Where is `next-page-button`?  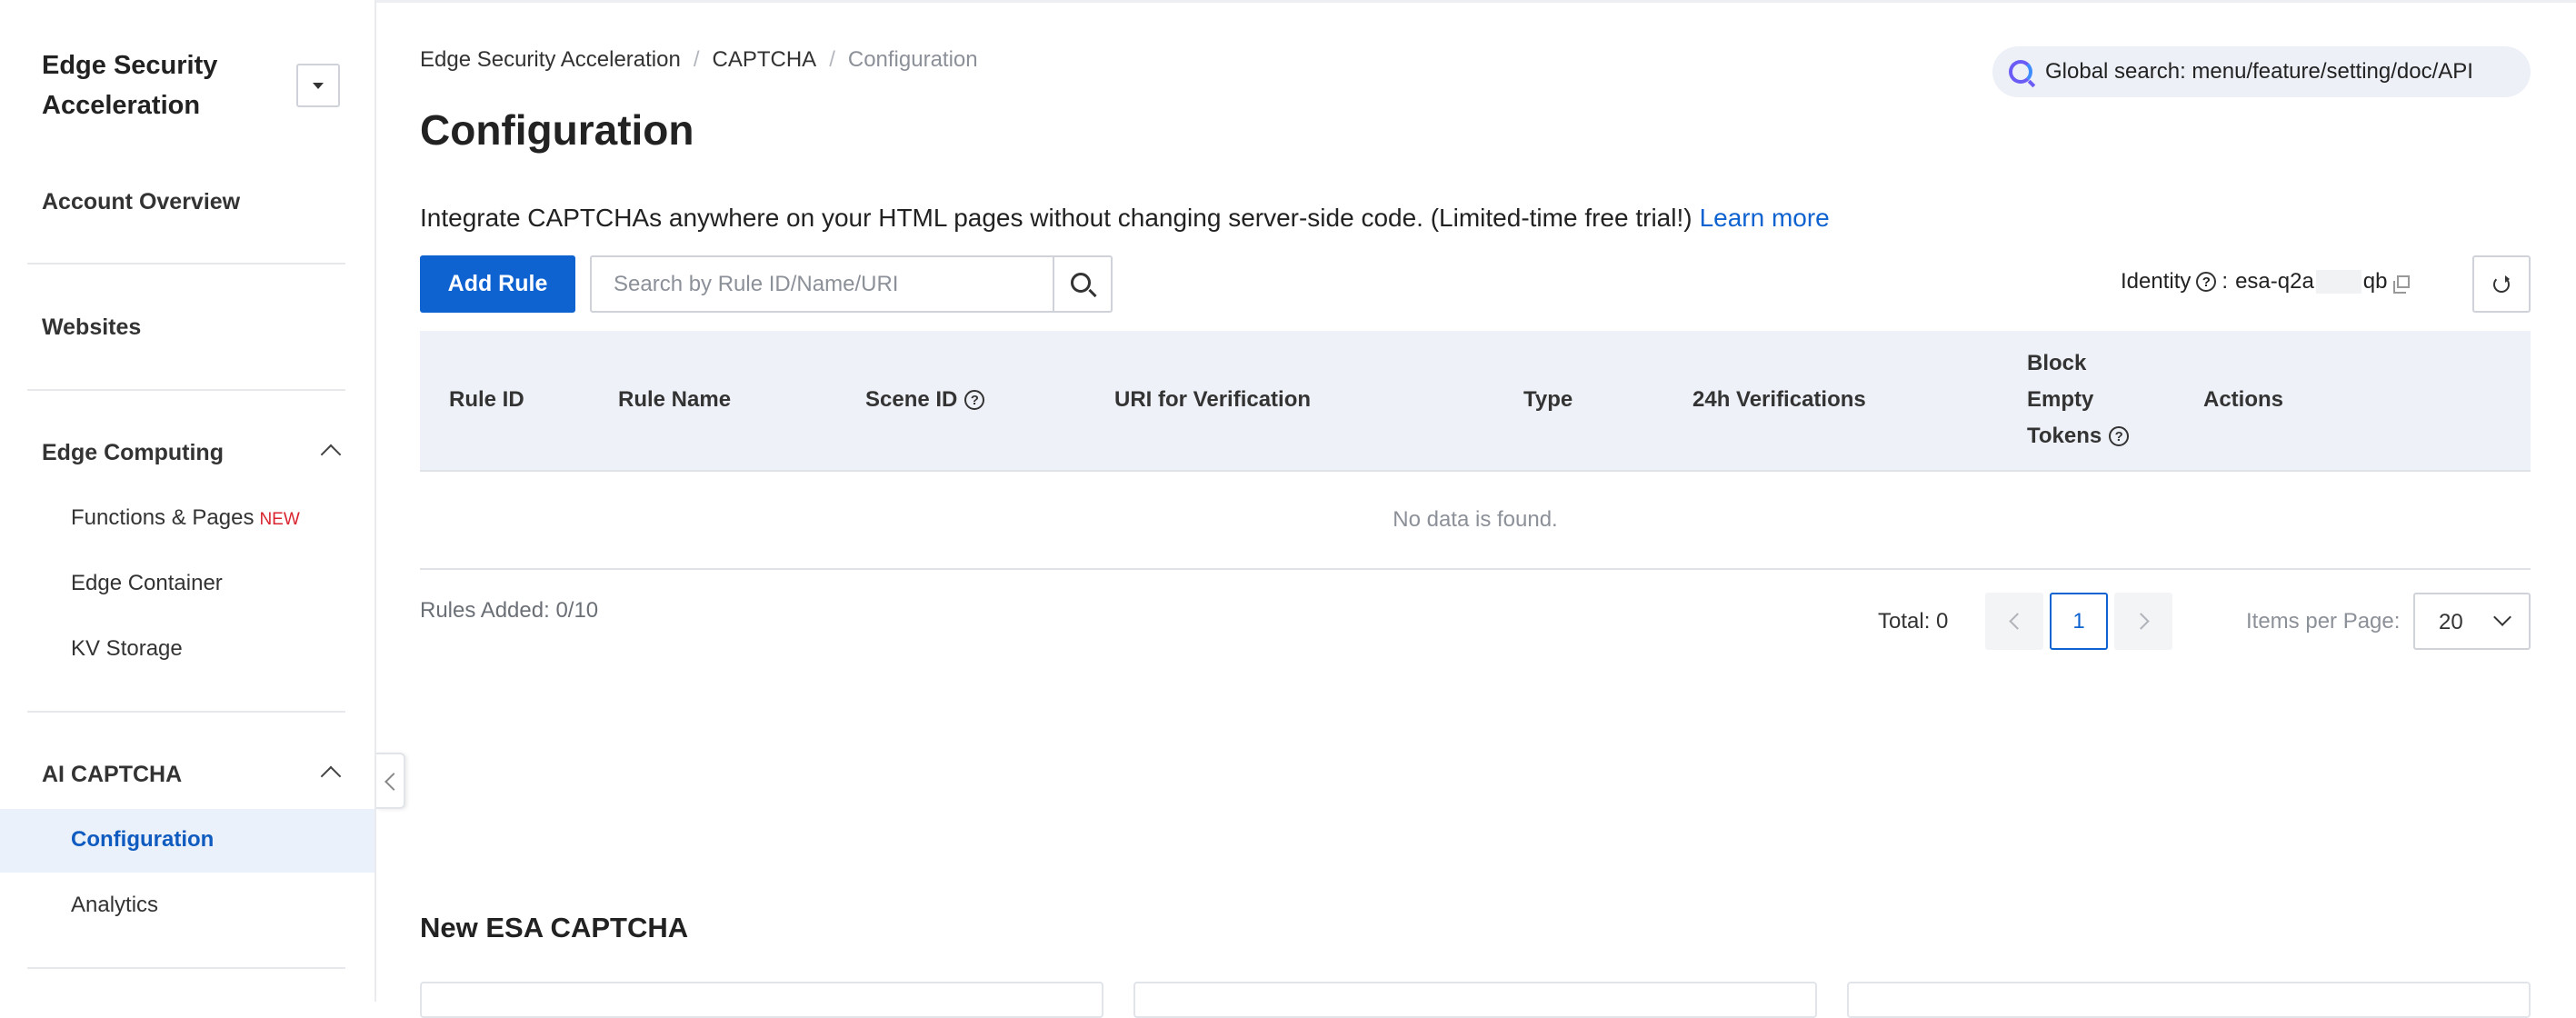
next-page-button is located at coordinates (2143, 622).